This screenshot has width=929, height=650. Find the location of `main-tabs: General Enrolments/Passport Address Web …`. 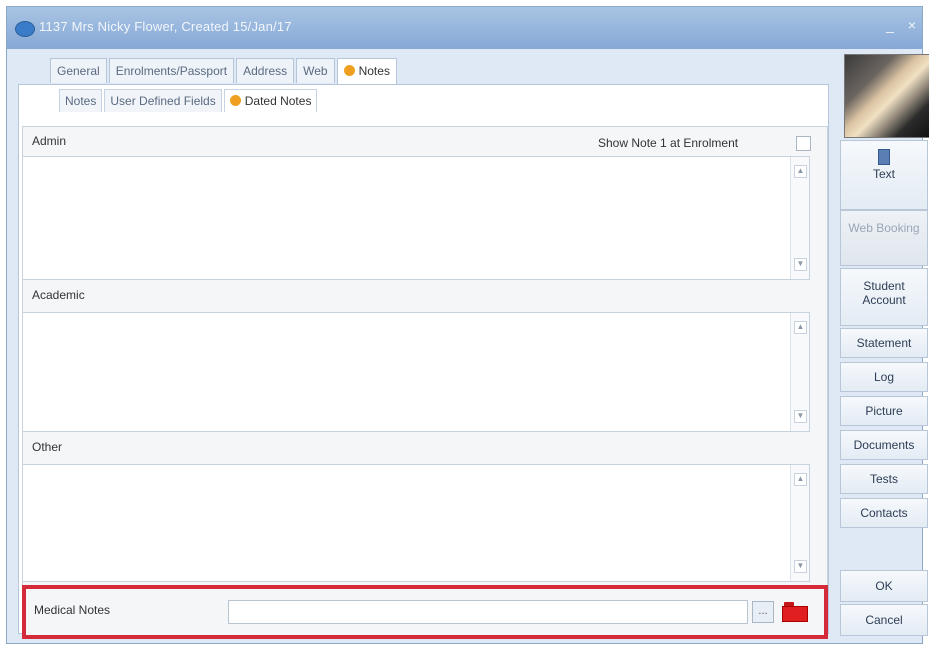

main-tabs: General Enrolments/Passport Address Web … is located at coordinates (224, 71).